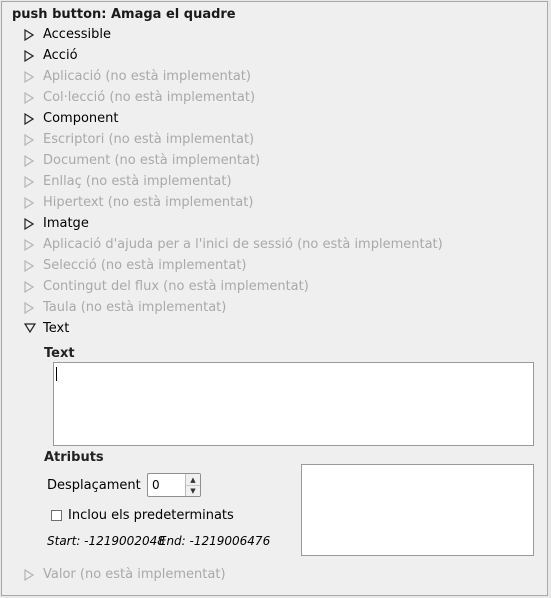 This screenshot has width=551, height=598. Describe the element at coordinates (60, 55) in the screenshot. I see `expander-label: Acció` at that location.